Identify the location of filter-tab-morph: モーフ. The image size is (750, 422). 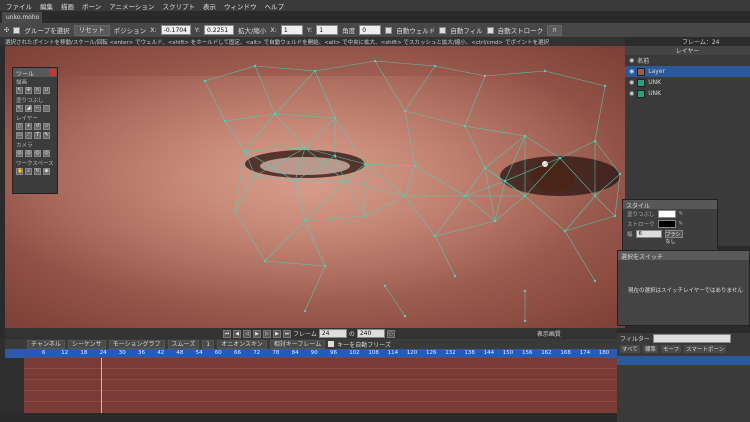
(671, 349).